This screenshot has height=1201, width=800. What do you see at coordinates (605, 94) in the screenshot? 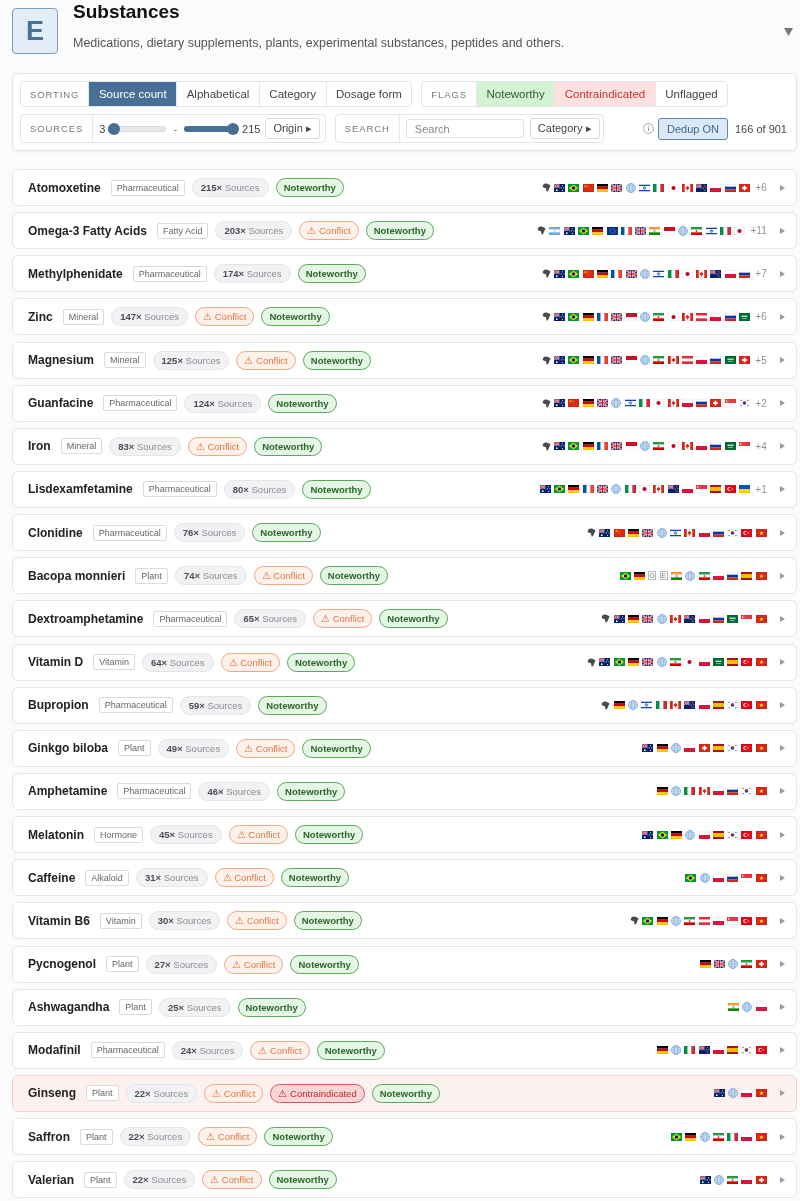
I see `flag-filter-option: Contraindicated` at bounding box center [605, 94].